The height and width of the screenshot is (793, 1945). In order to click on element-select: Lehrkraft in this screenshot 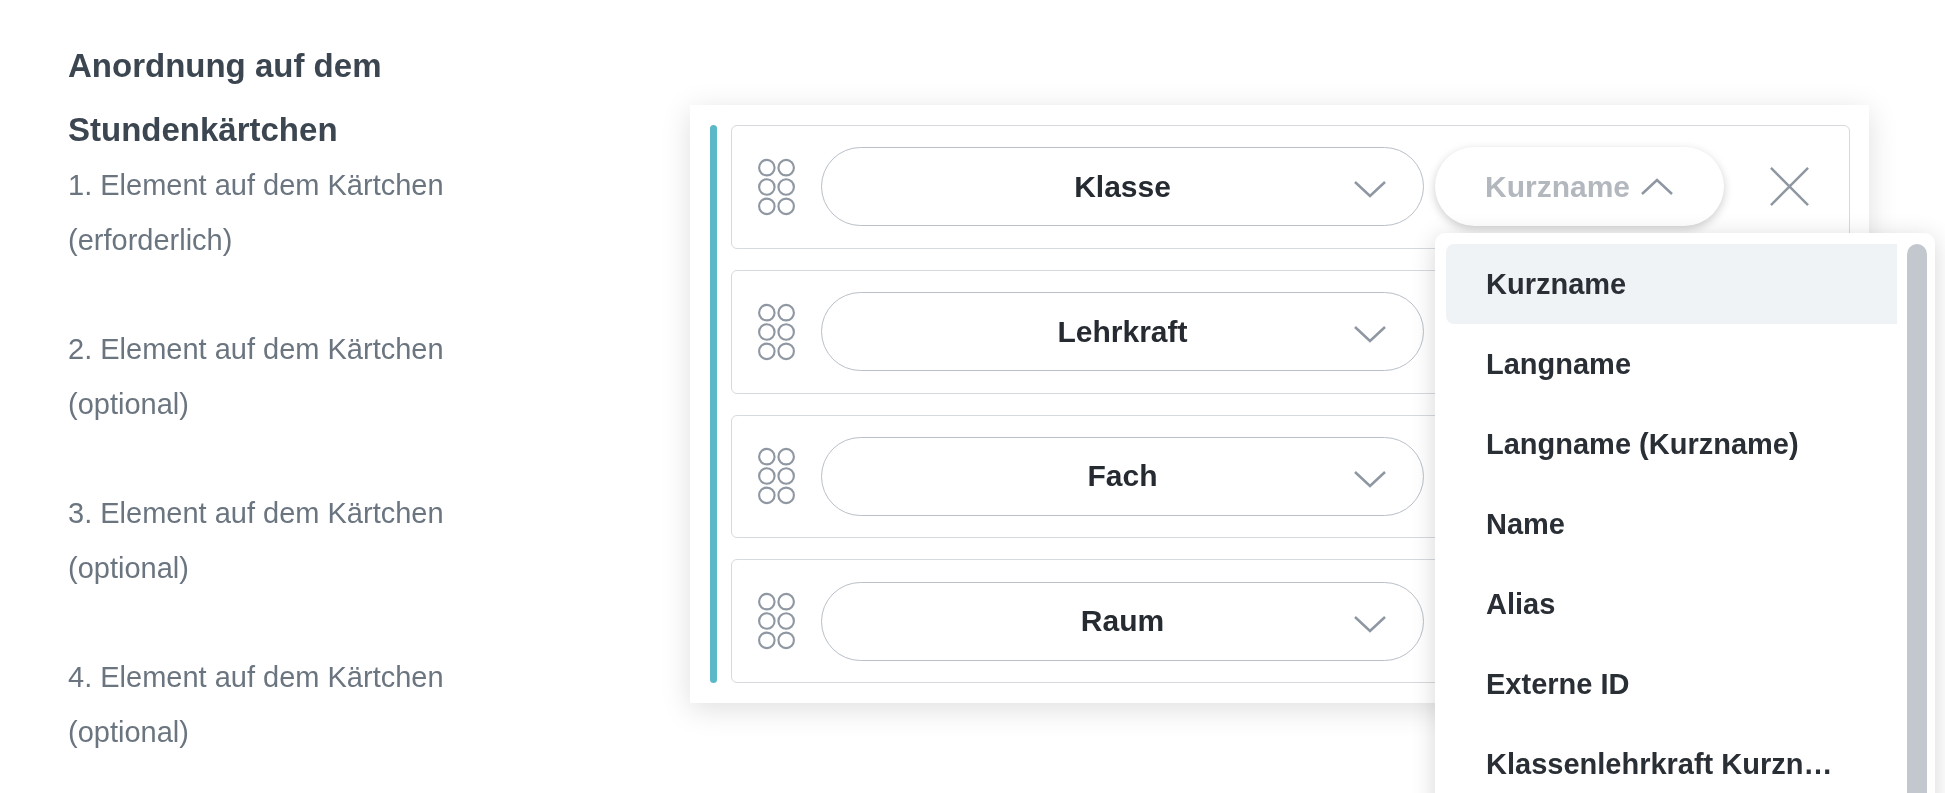, I will do `click(1122, 332)`.